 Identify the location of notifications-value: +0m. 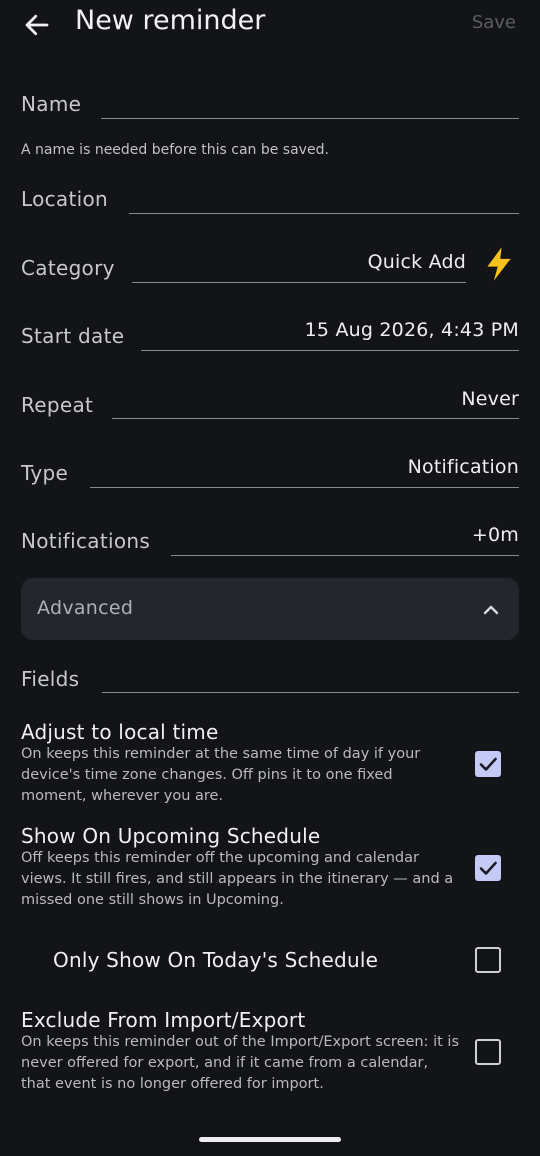
(495, 535).